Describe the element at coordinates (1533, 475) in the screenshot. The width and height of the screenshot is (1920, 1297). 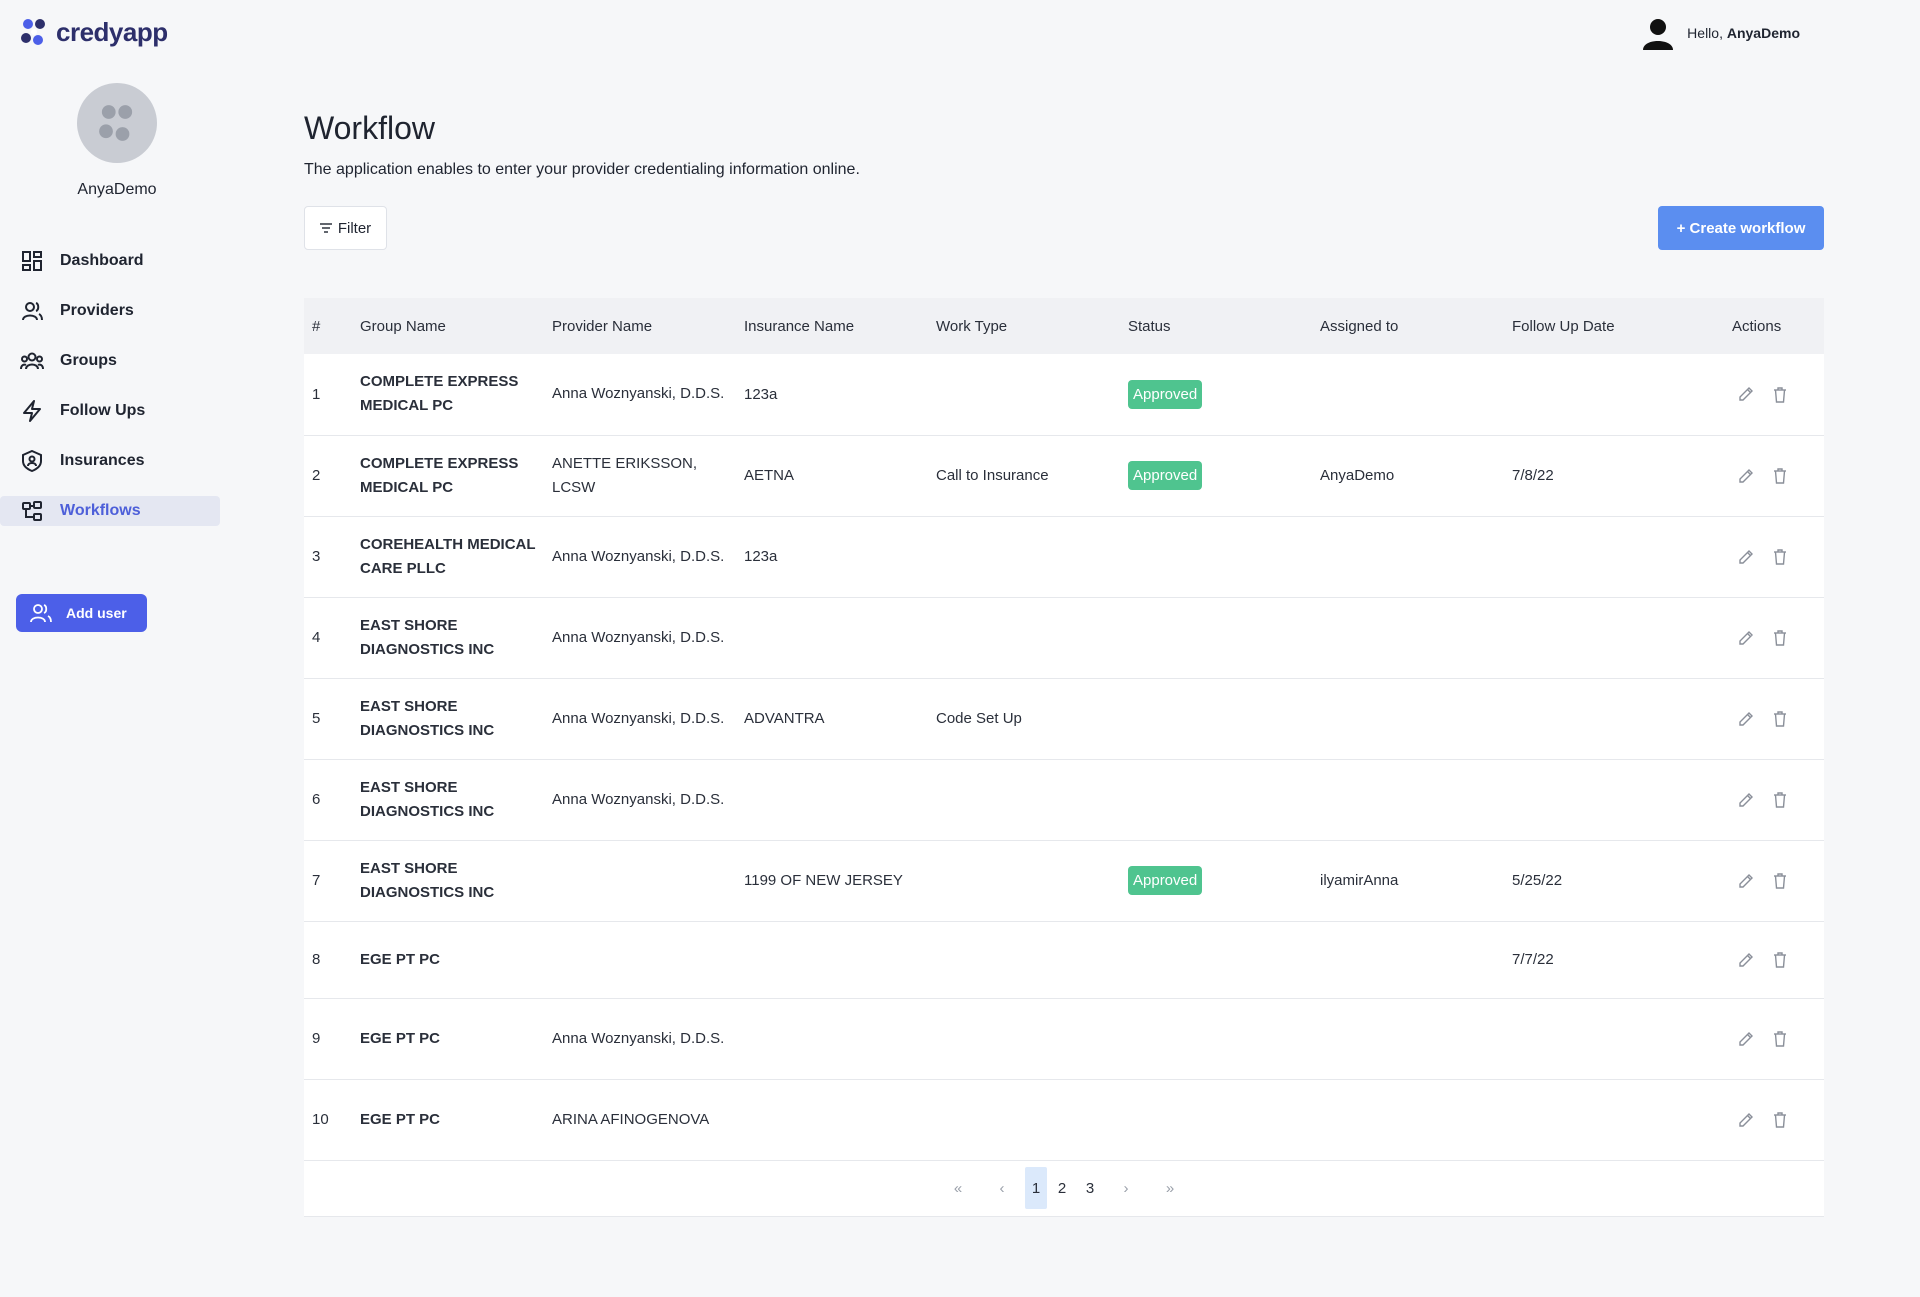
I see `follow-up-date-cell: 7/8/22` at that location.